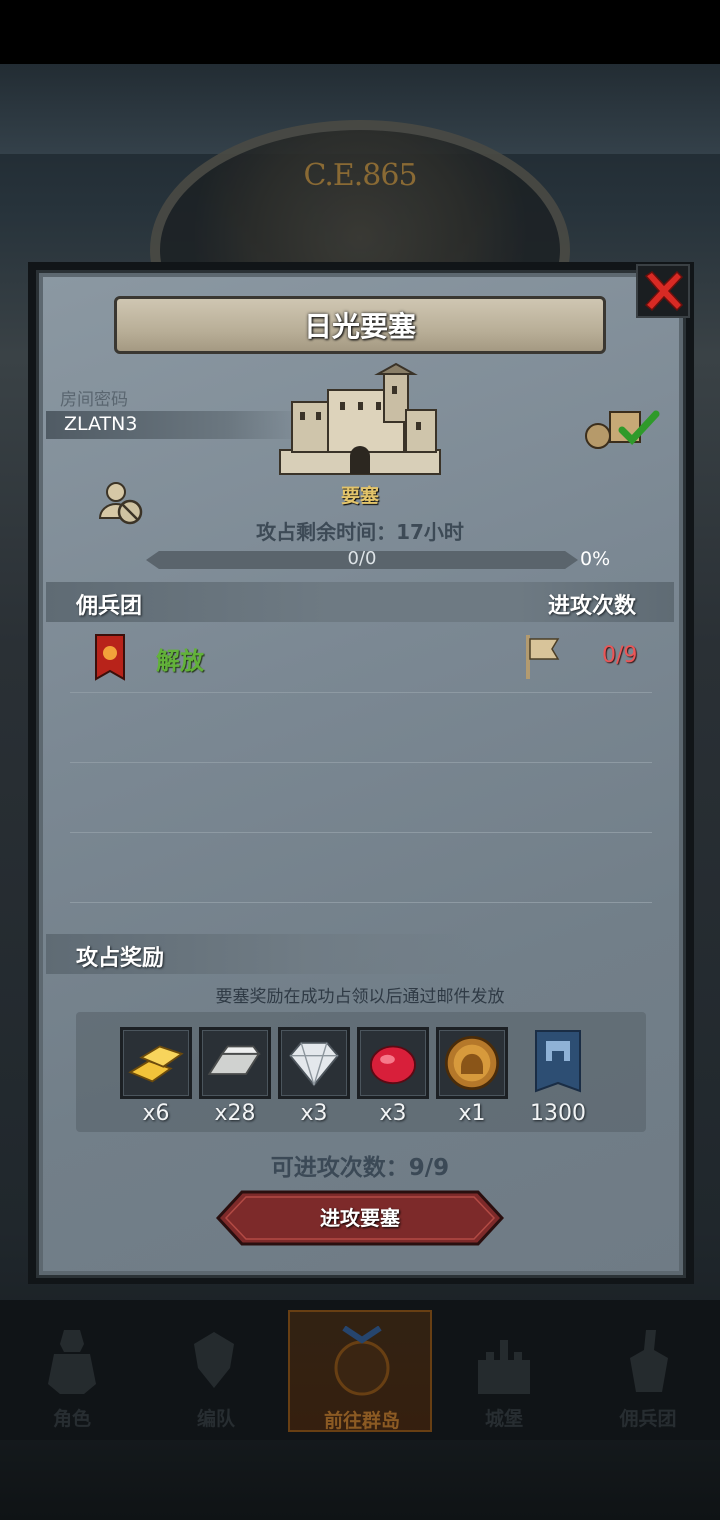 The height and width of the screenshot is (1520, 720). What do you see at coordinates (156, 1113) in the screenshot?
I see `reward-qty: x6` at bounding box center [156, 1113].